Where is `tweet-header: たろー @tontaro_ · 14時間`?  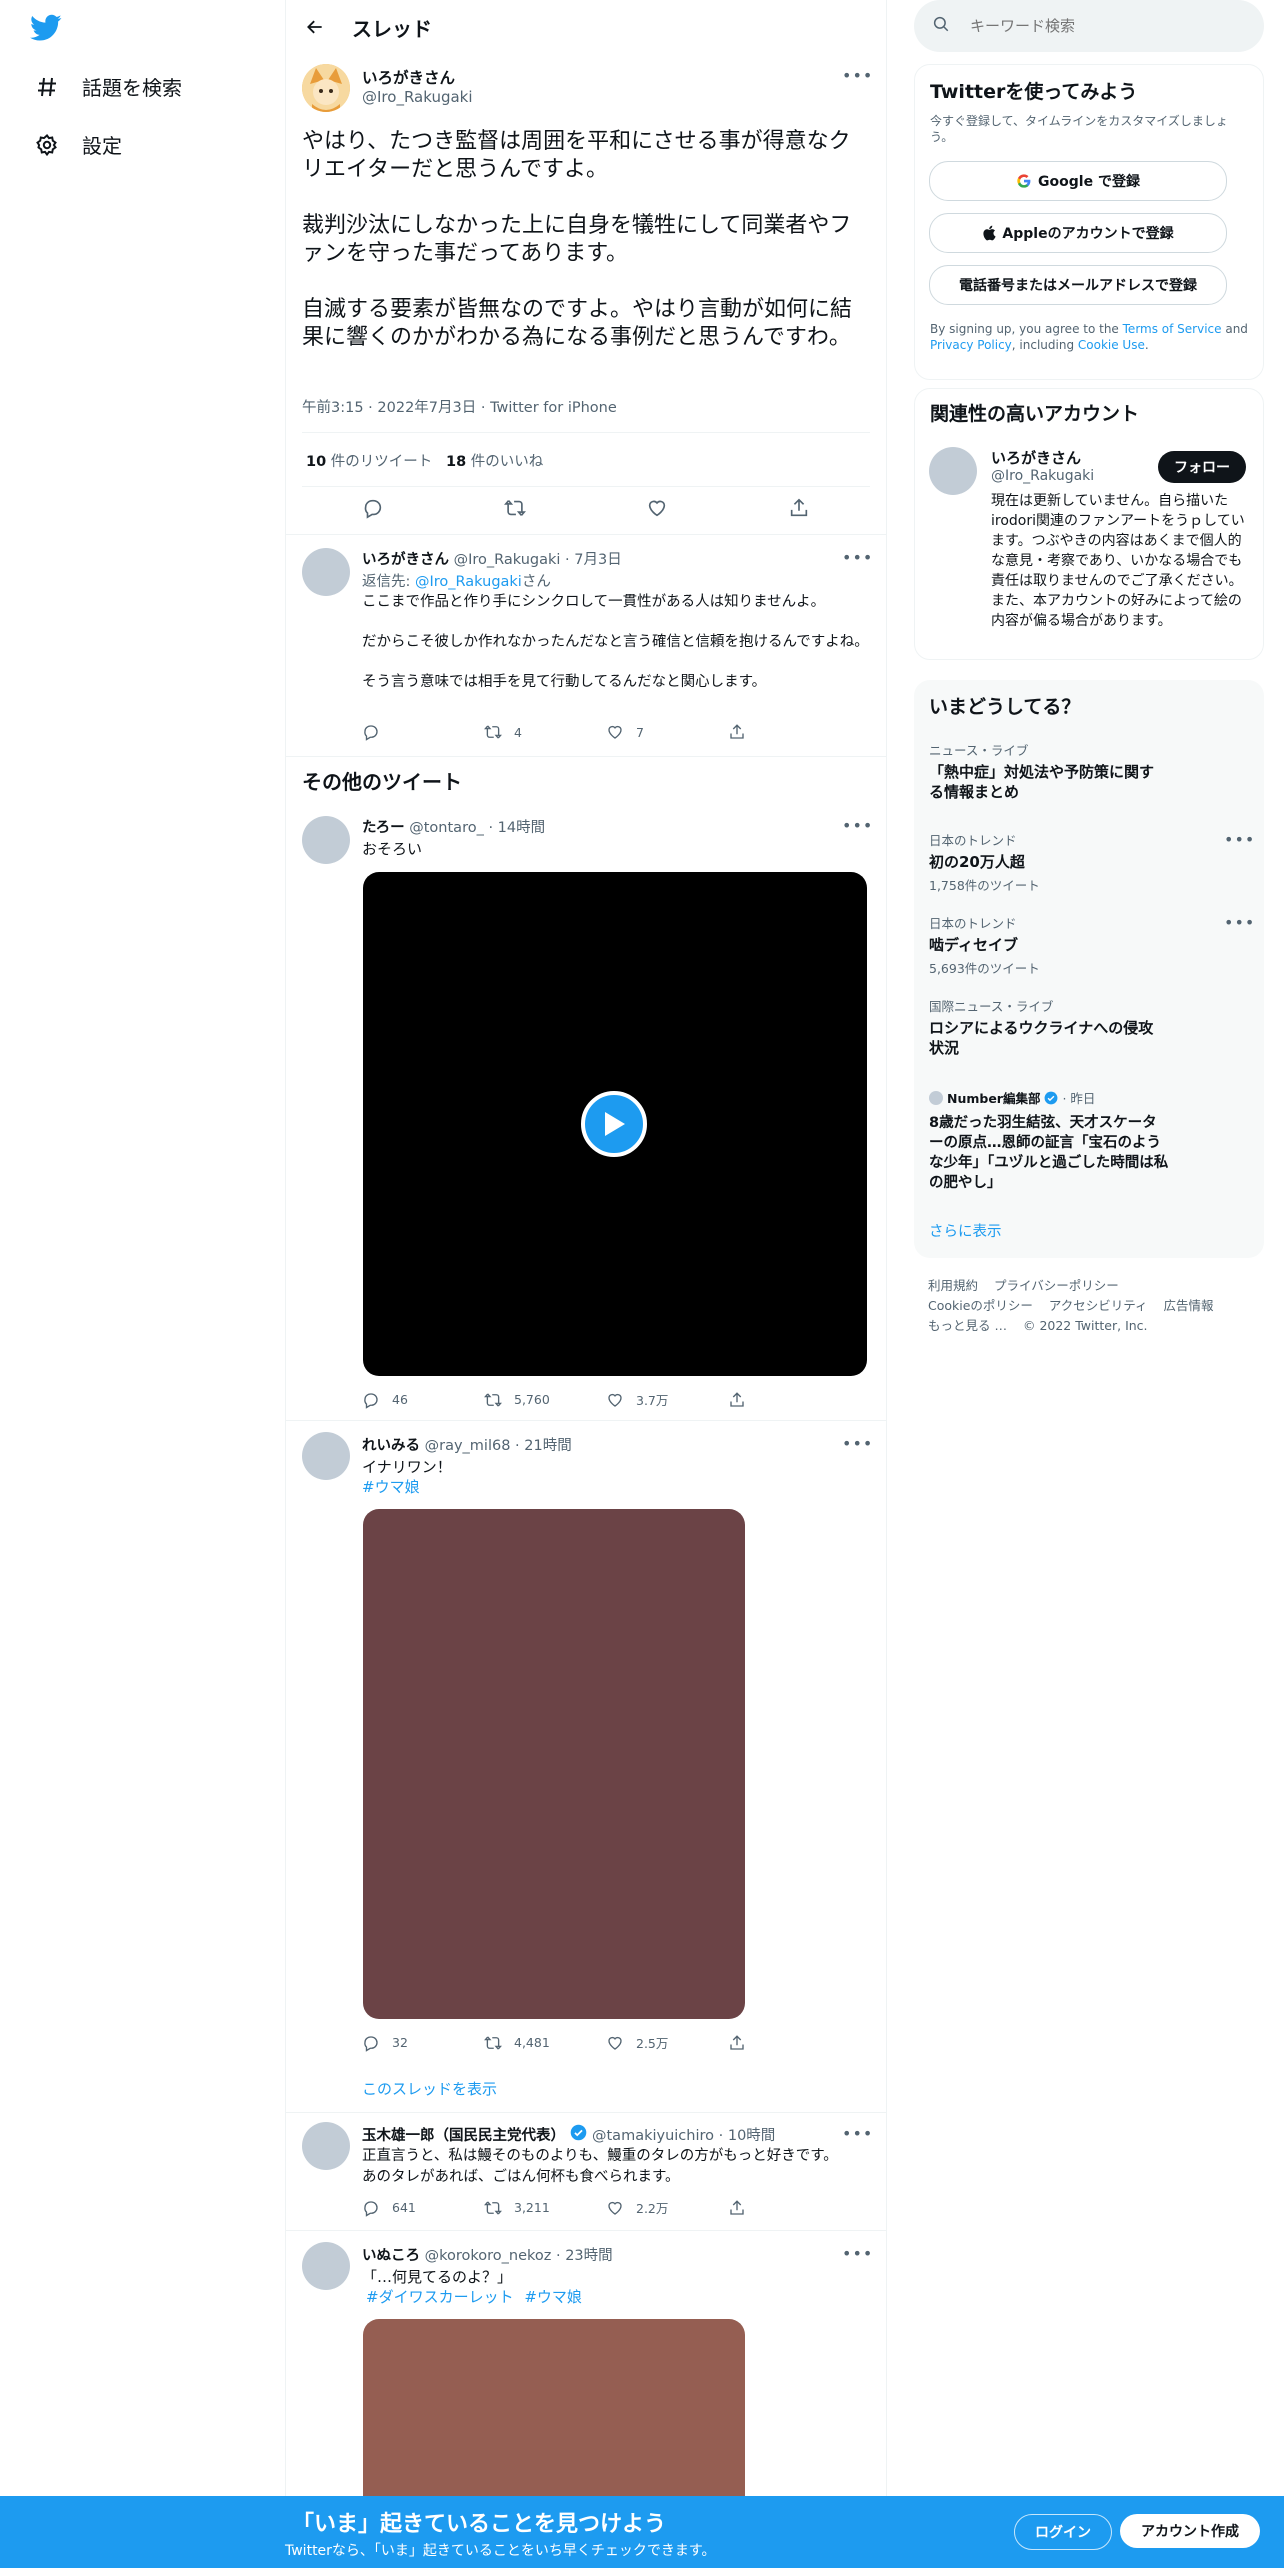
tweet-header: たろー @tontaro_ · 14時間 is located at coordinates (453, 826).